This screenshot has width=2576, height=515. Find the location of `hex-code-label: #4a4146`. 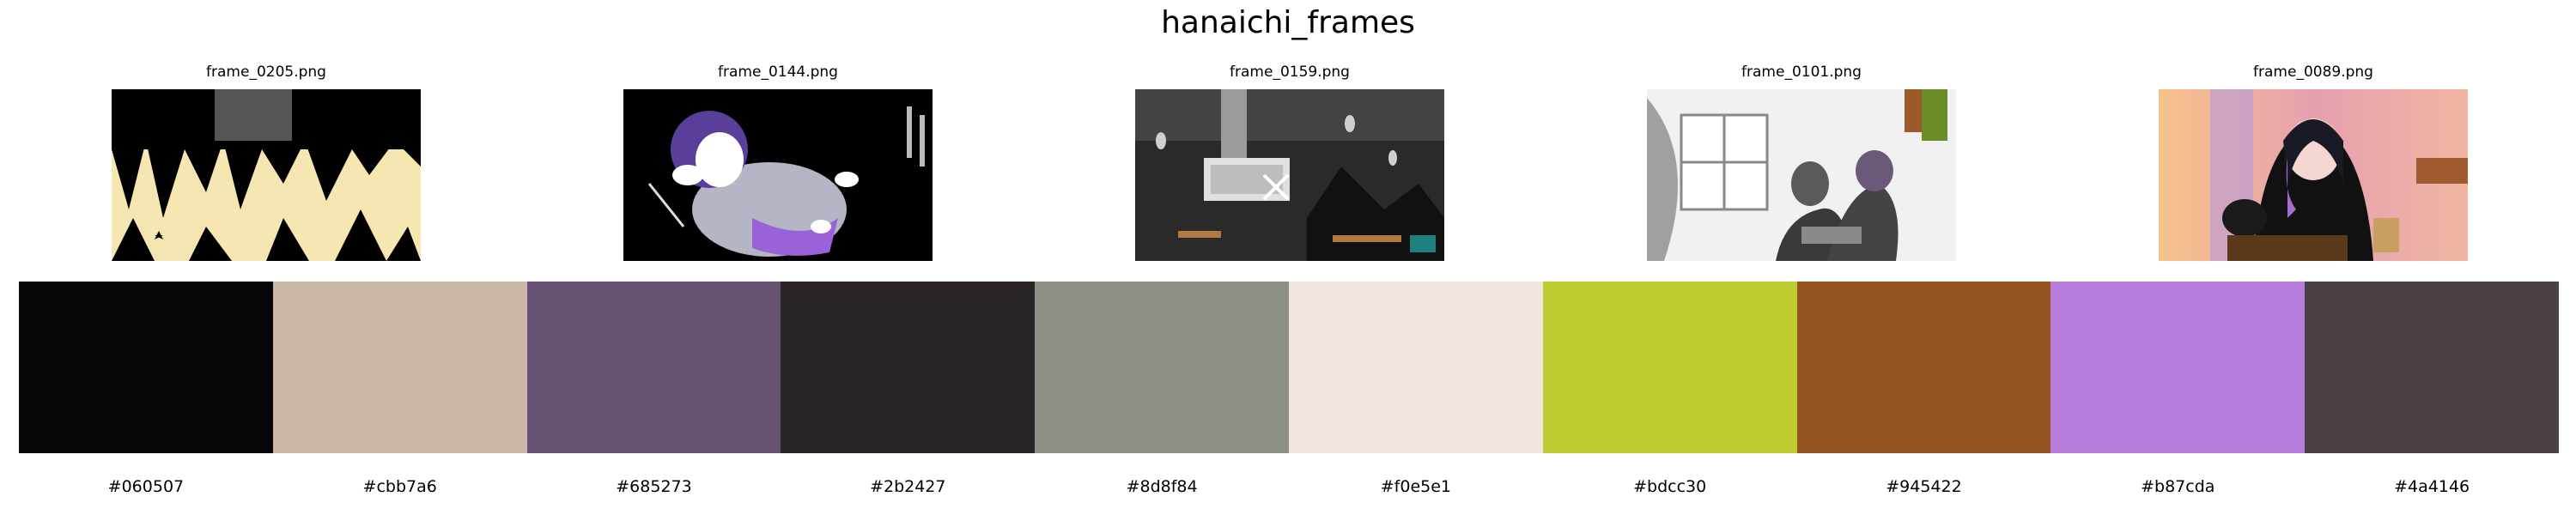

hex-code-label: #4a4146 is located at coordinates (2432, 486).